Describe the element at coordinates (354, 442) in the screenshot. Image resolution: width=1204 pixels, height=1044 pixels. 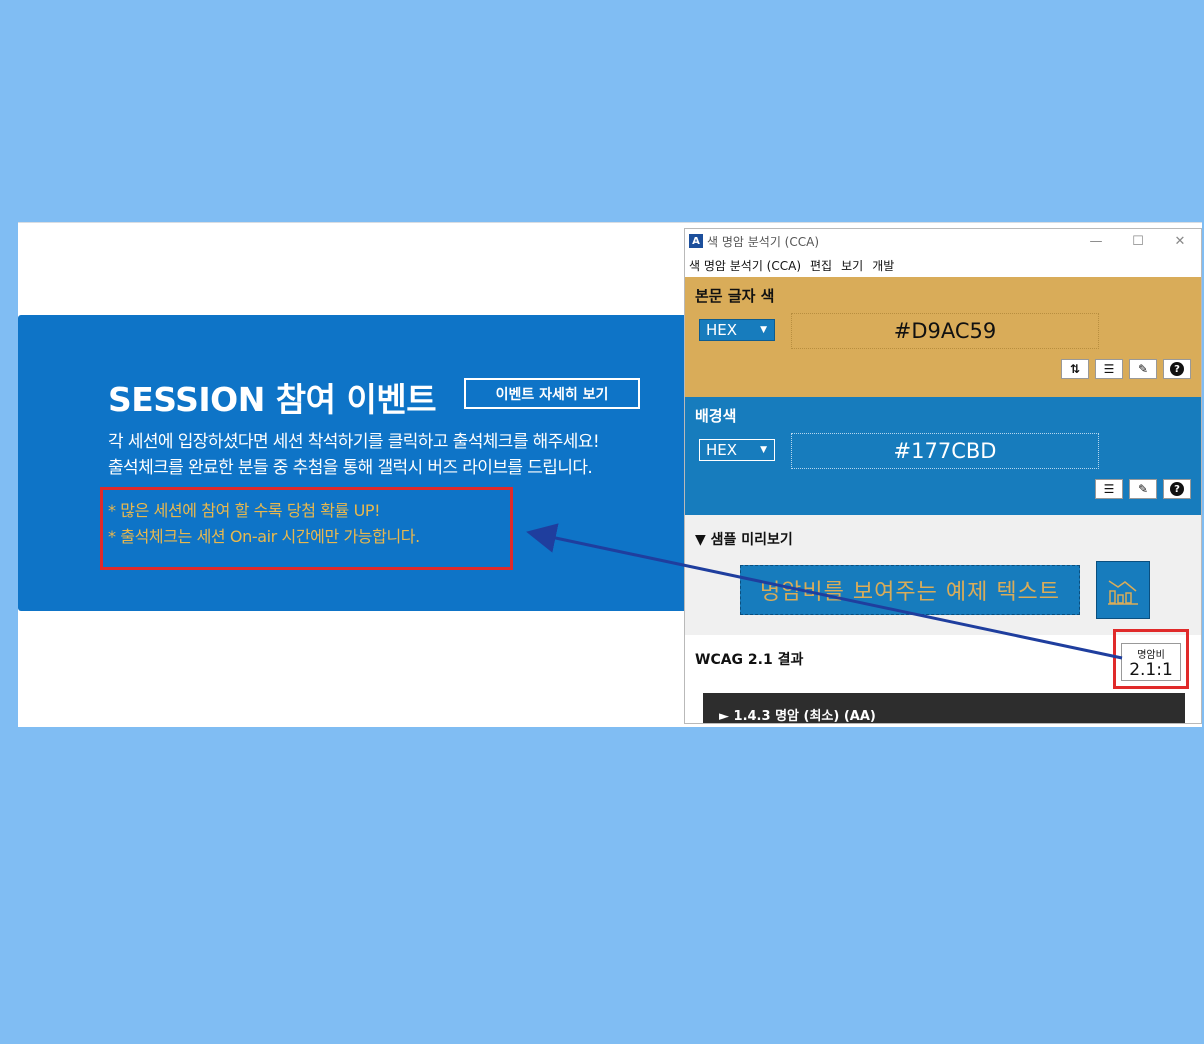
I see `description-line-1: 각 세션에 입장하셨다면 세션 착석하기를 클릭하고 출석체크를 해주세요!` at that location.